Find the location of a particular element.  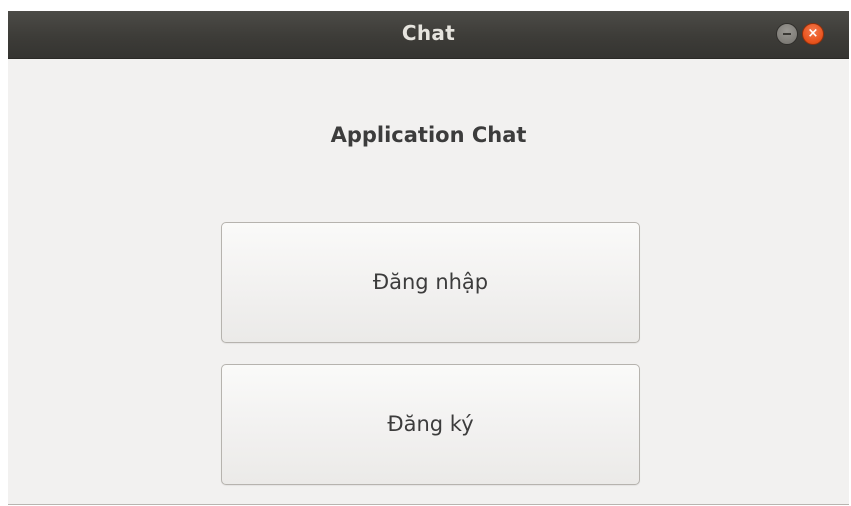

close-icon: × is located at coordinates (813, 33).